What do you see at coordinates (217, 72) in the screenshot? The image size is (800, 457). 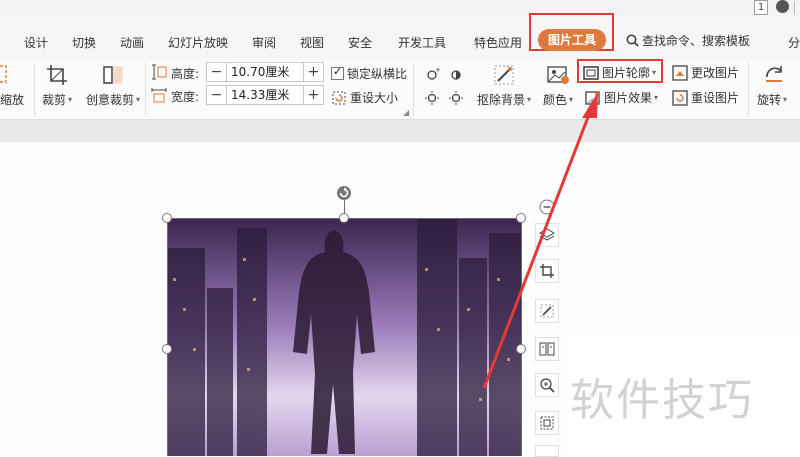 I see `decrease-height-button: −` at bounding box center [217, 72].